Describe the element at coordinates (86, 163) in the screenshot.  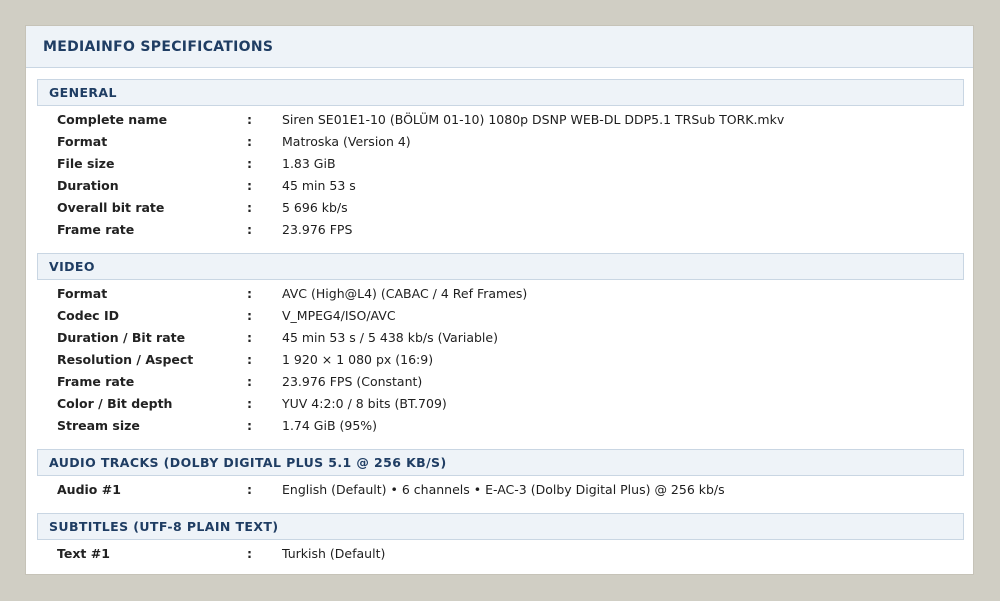
I see `row-label: File size` at that location.